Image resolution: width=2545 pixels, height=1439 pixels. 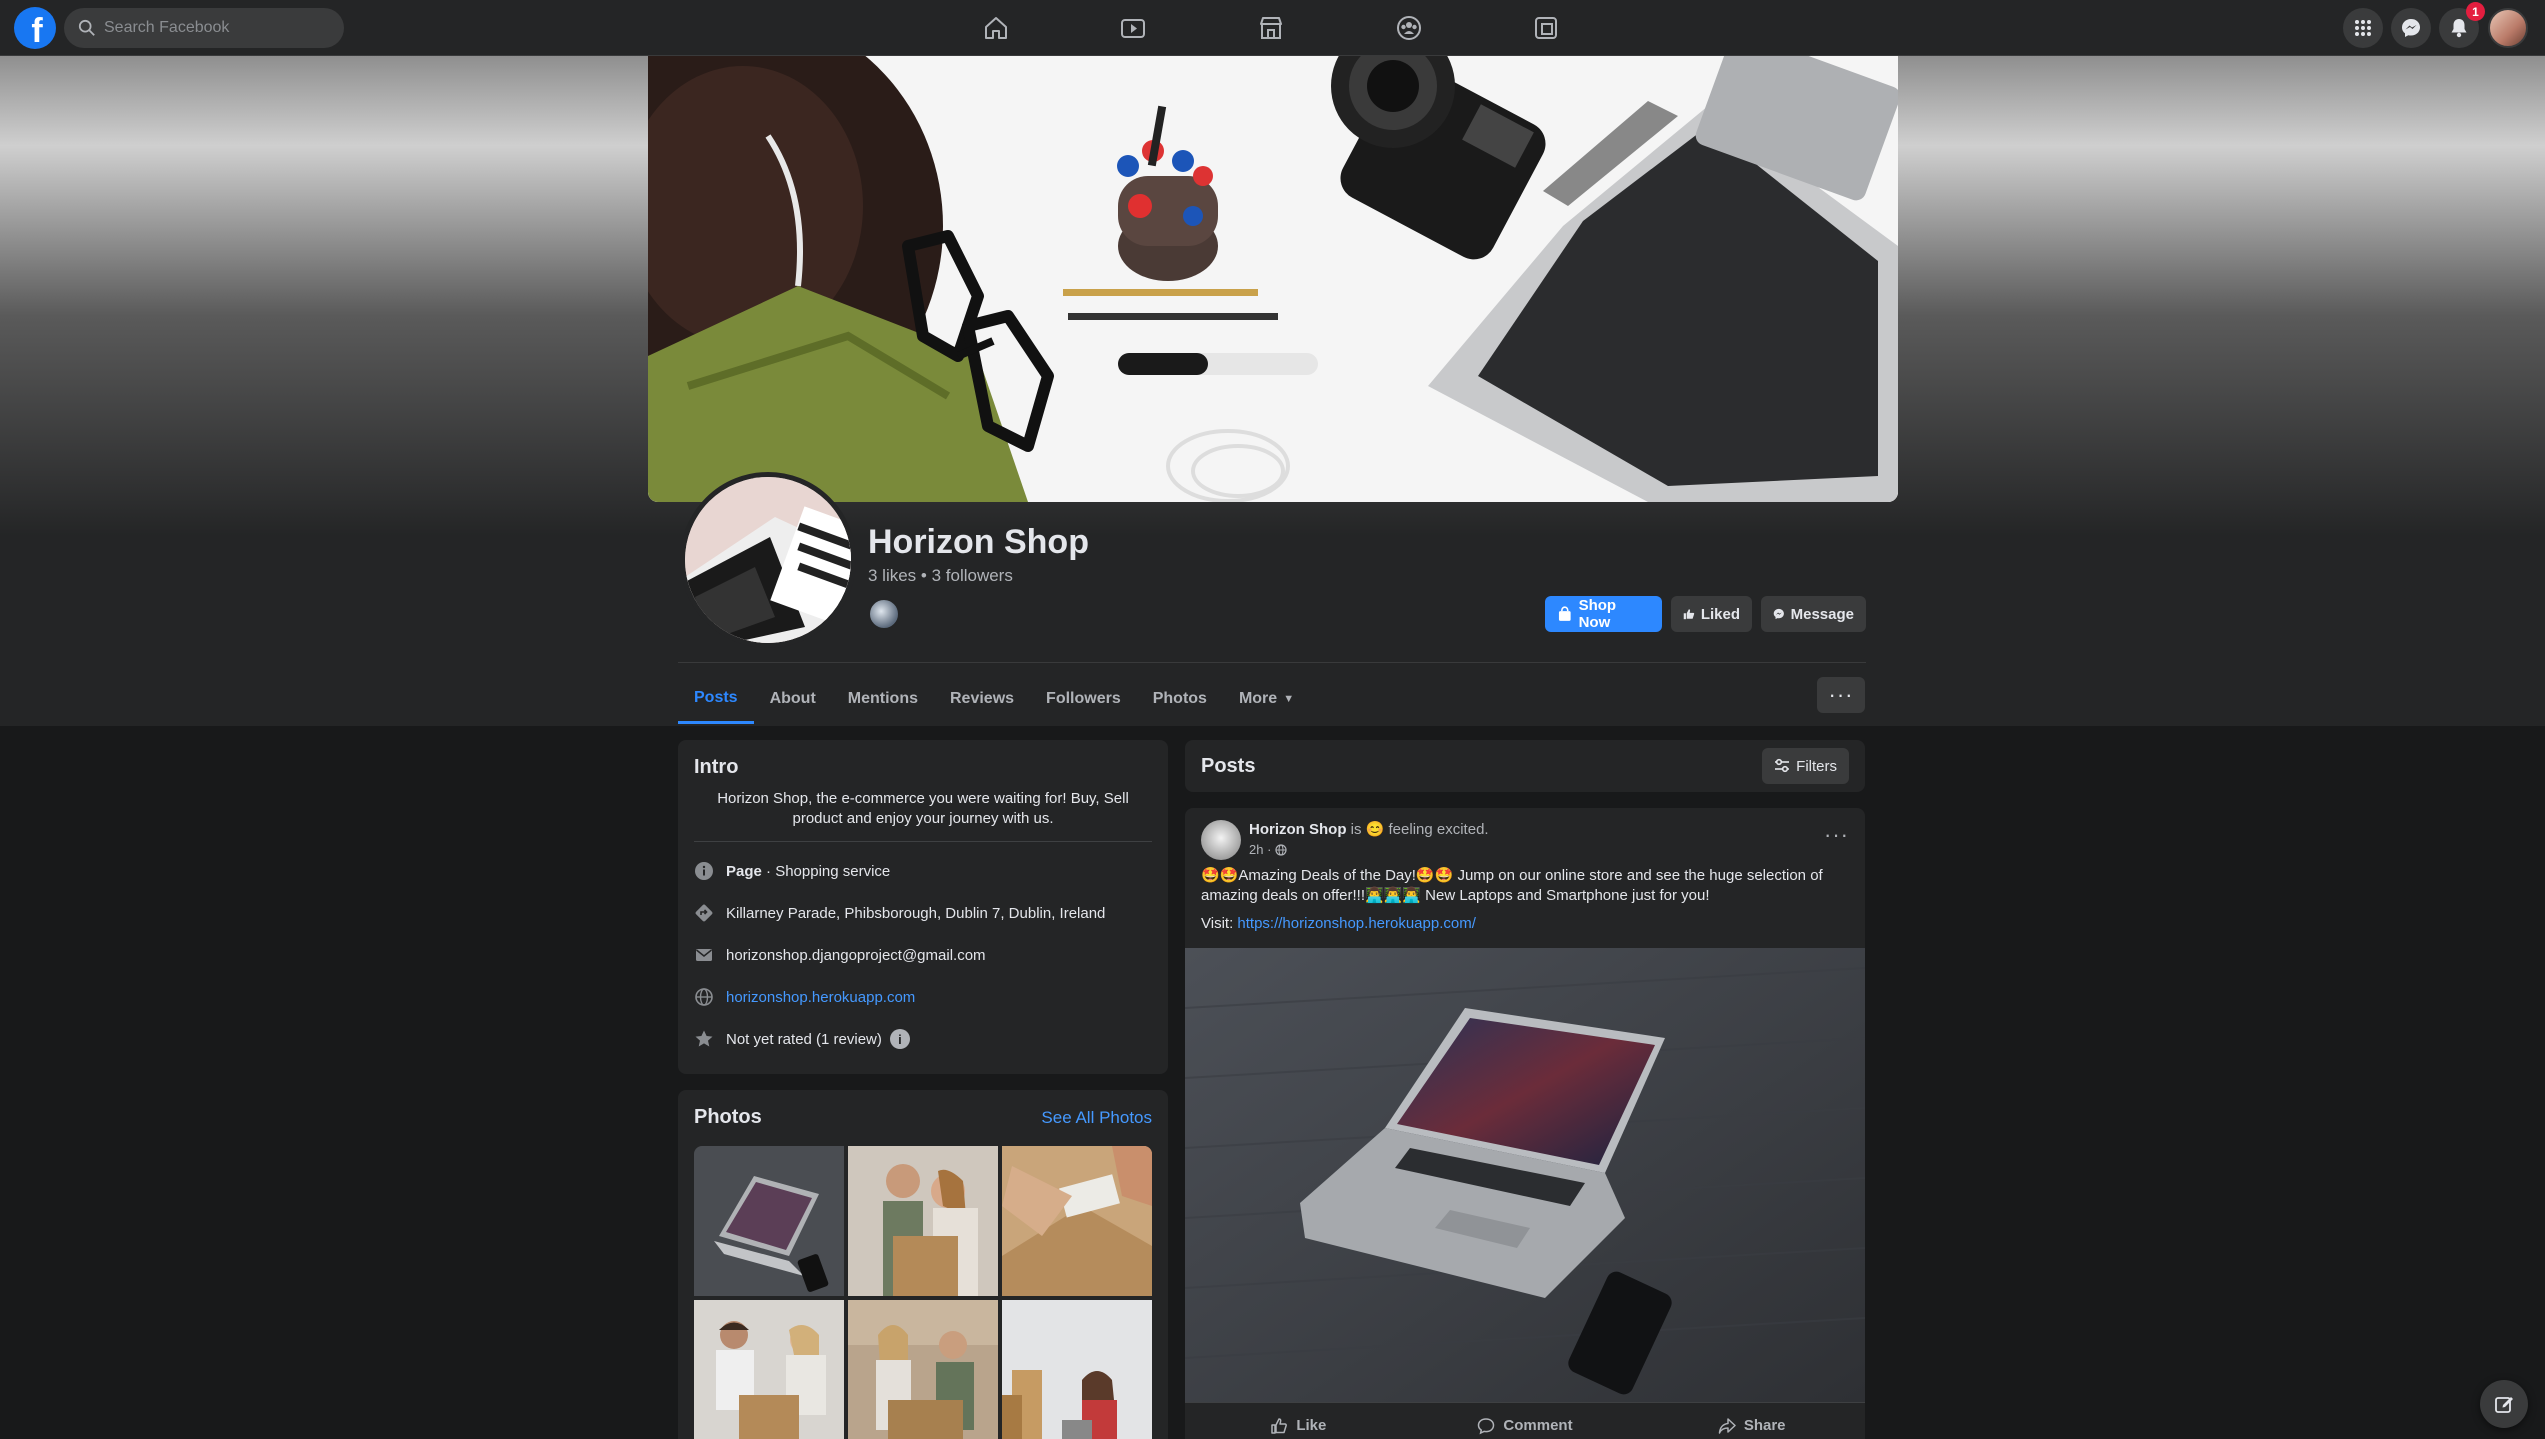 I want to click on message-button: Message, so click(x=1813, y=614).